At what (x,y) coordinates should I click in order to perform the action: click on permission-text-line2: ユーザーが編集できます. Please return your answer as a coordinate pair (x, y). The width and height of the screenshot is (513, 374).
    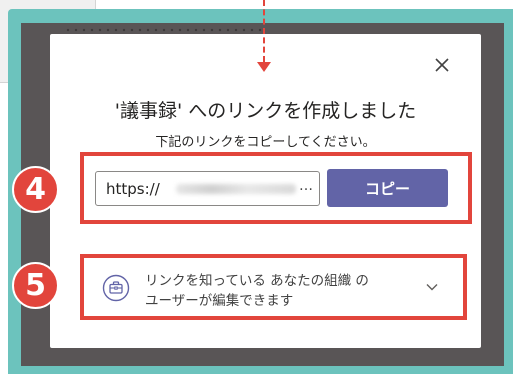
    Looking at the image, I should click on (219, 301).